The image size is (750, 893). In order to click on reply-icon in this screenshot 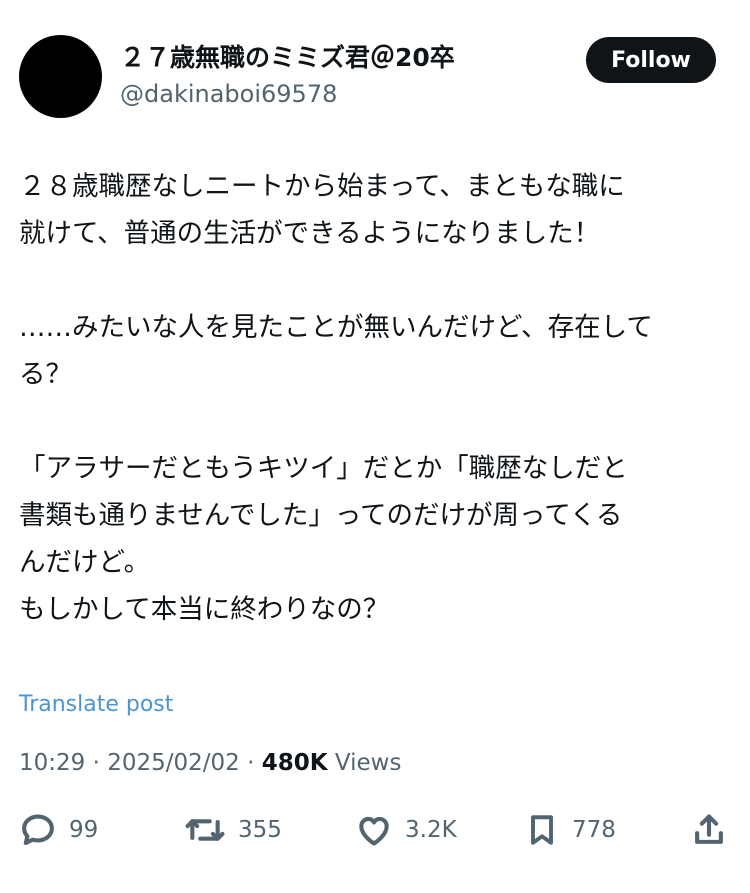, I will do `click(38, 830)`.